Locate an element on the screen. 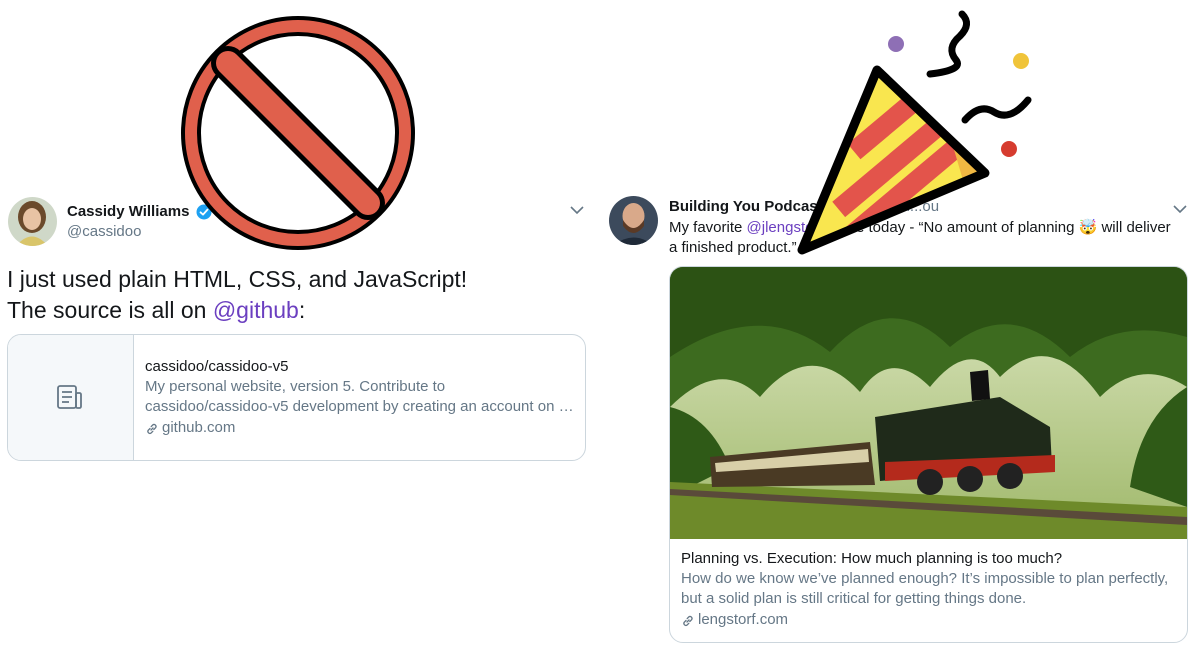 This screenshot has width=1200, height=652. card-domain-text: lengstorf.com is located at coordinates (743, 619).